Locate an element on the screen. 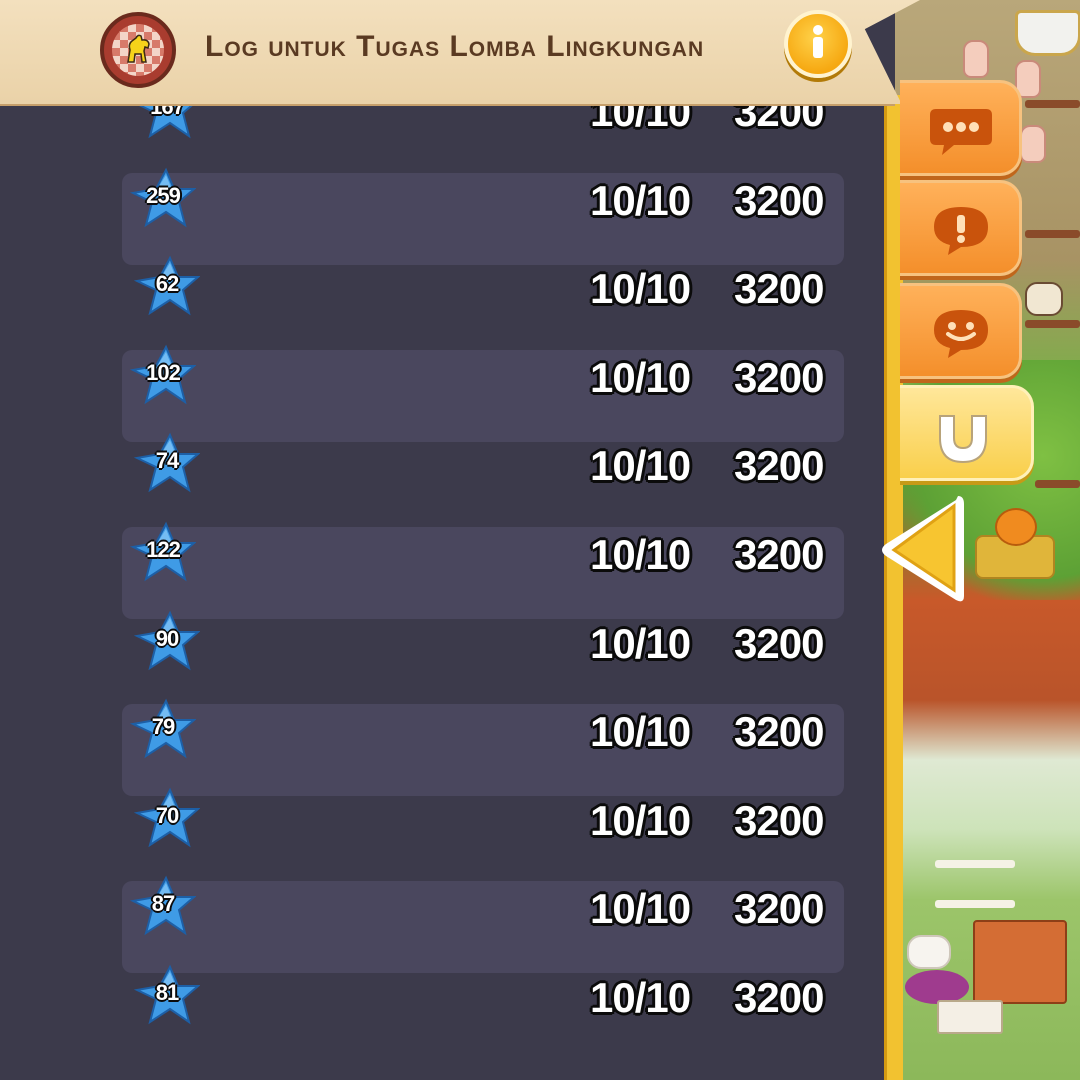 Image resolution: width=1080 pixels, height=1080 pixels. table-row: 81 10/10 3200 is located at coordinates (483, 1013).